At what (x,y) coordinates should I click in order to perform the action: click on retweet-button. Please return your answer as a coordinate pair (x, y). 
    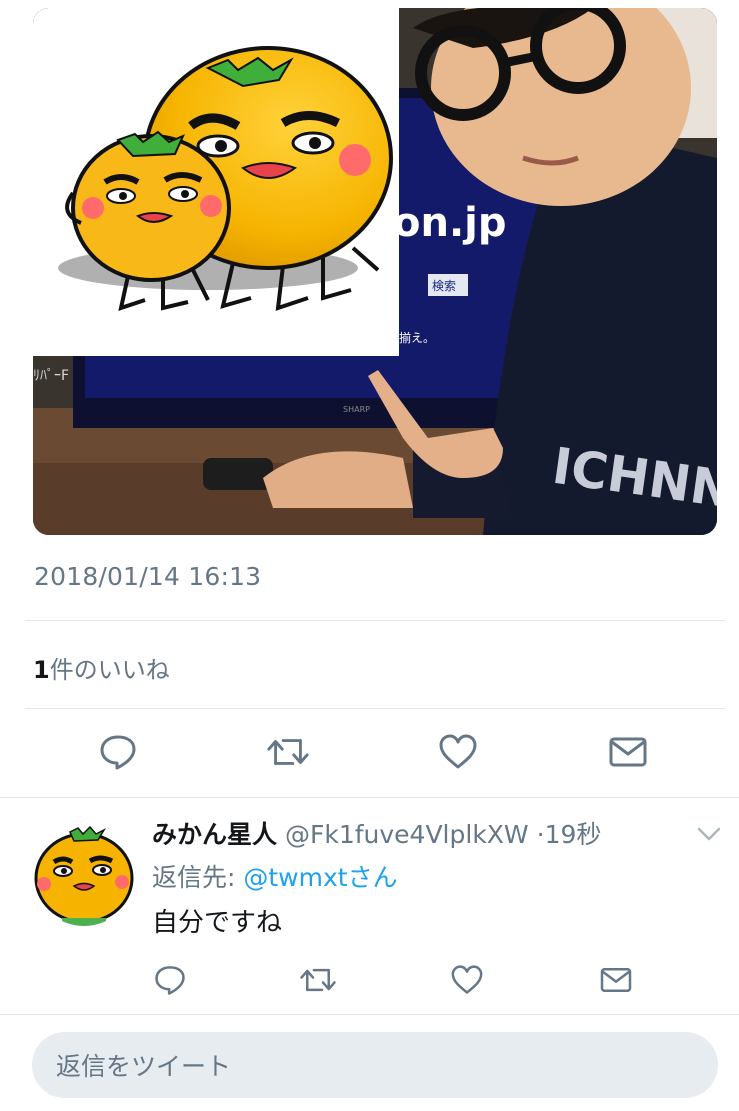
    Looking at the image, I should click on (288, 752).